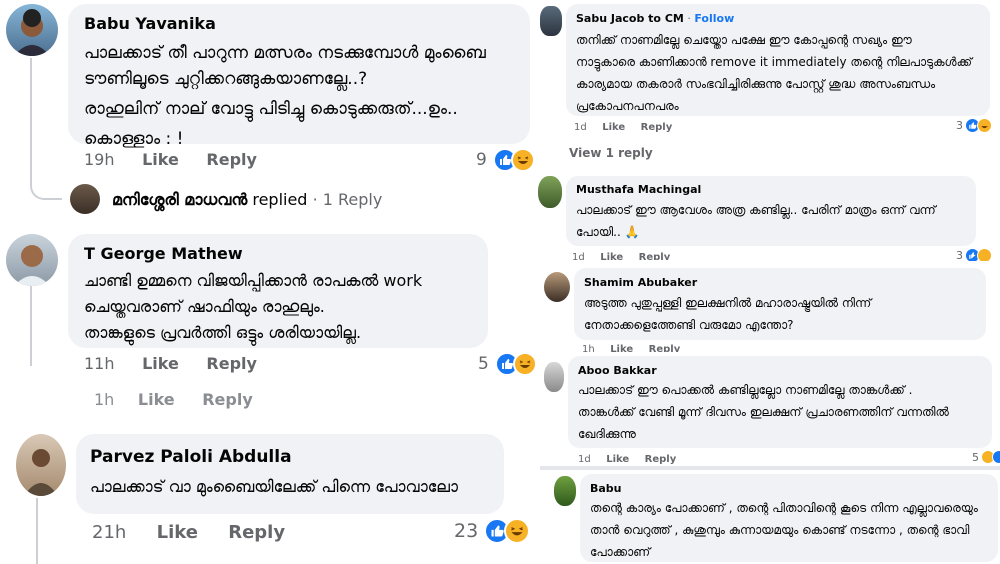 This screenshot has width=1000, height=564. I want to click on timestamp: 11h, so click(99, 363).